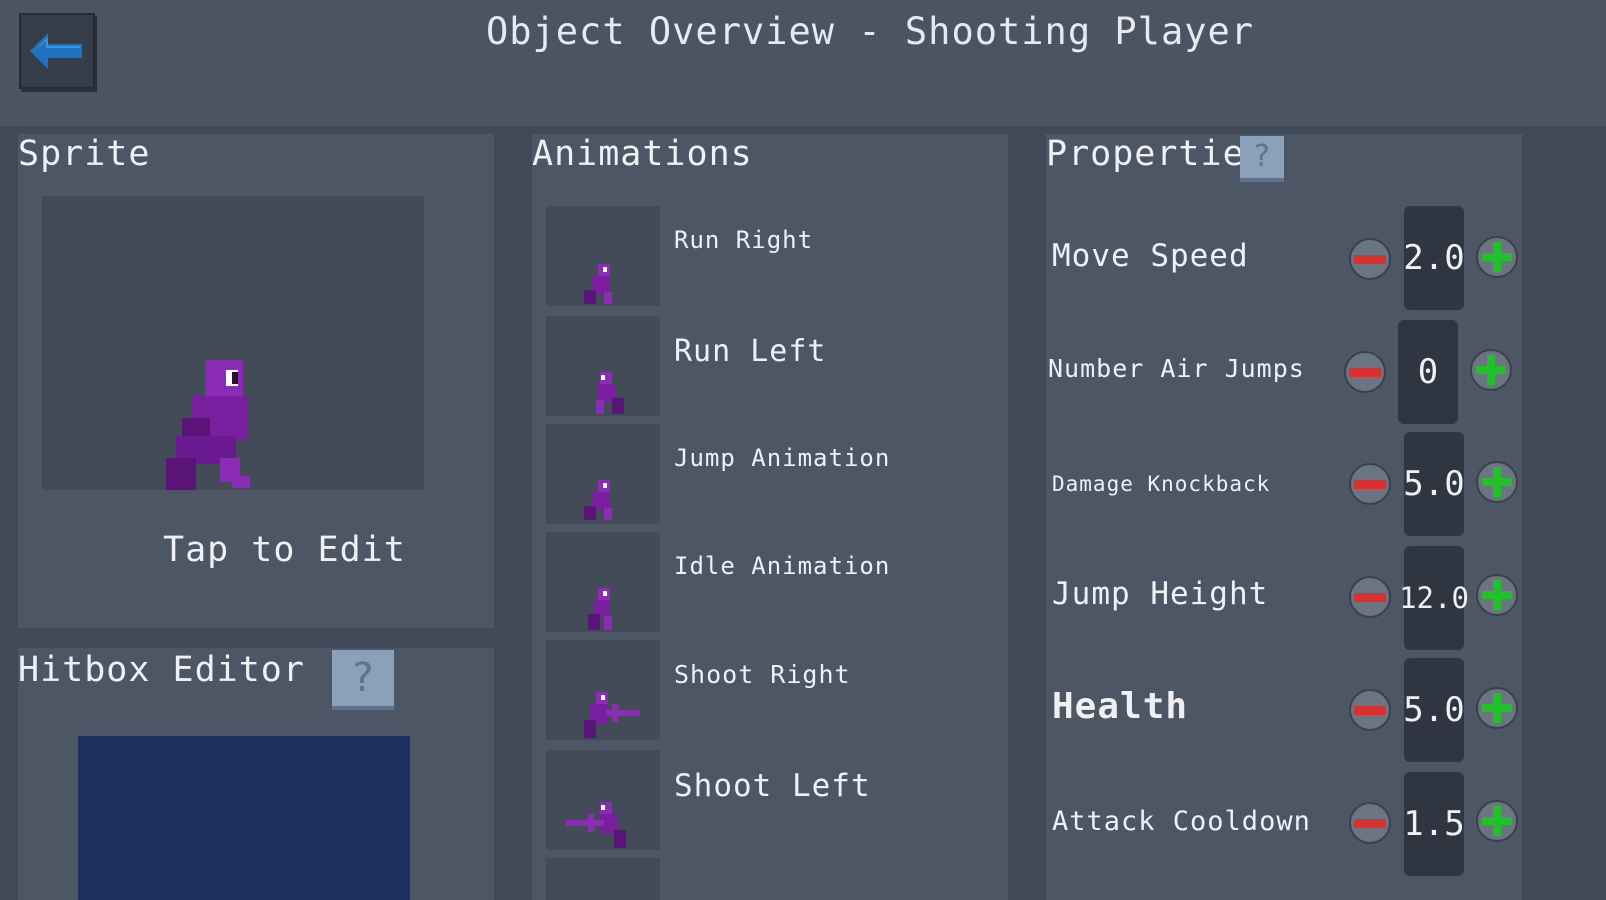 This screenshot has width=1606, height=900. I want to click on property-label-health: Health, so click(1120, 706).